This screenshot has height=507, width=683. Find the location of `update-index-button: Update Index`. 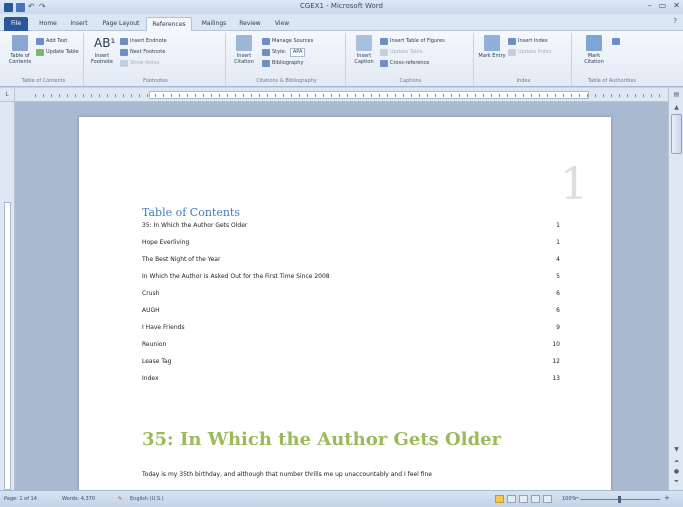

update-index-button: Update Index is located at coordinates (529, 52).